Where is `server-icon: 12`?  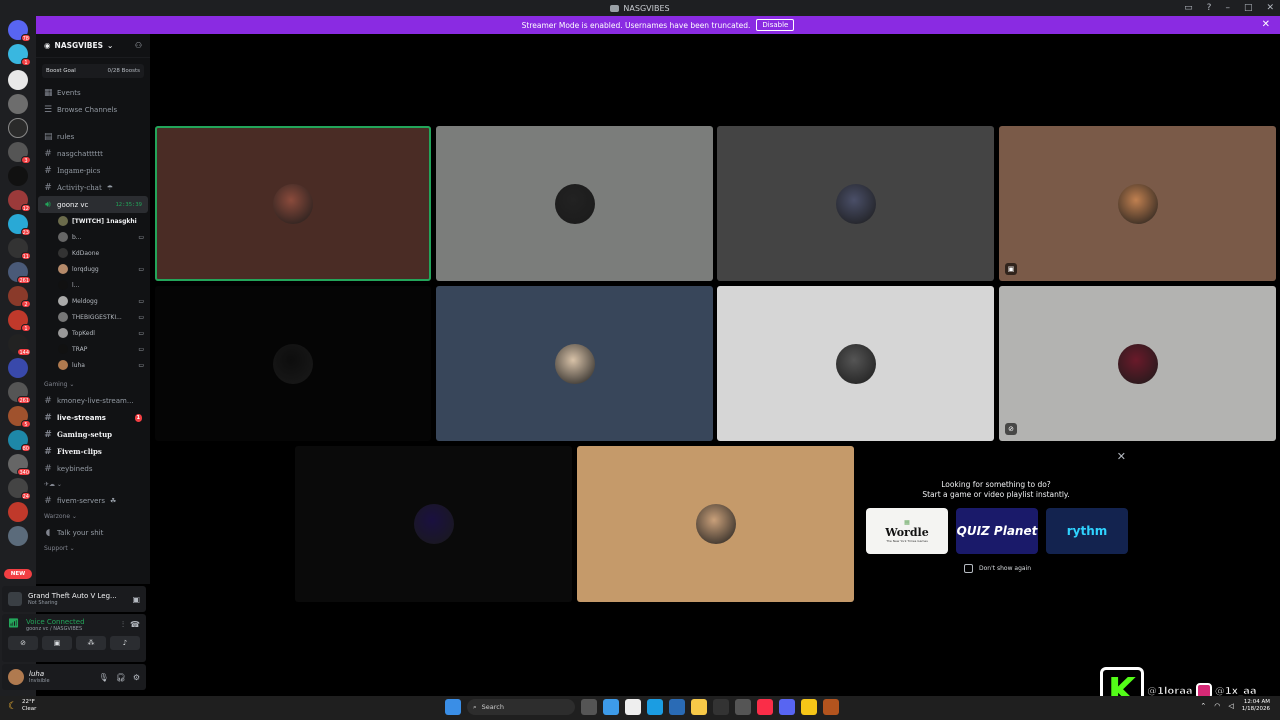 server-icon: 12 is located at coordinates (19, 201).